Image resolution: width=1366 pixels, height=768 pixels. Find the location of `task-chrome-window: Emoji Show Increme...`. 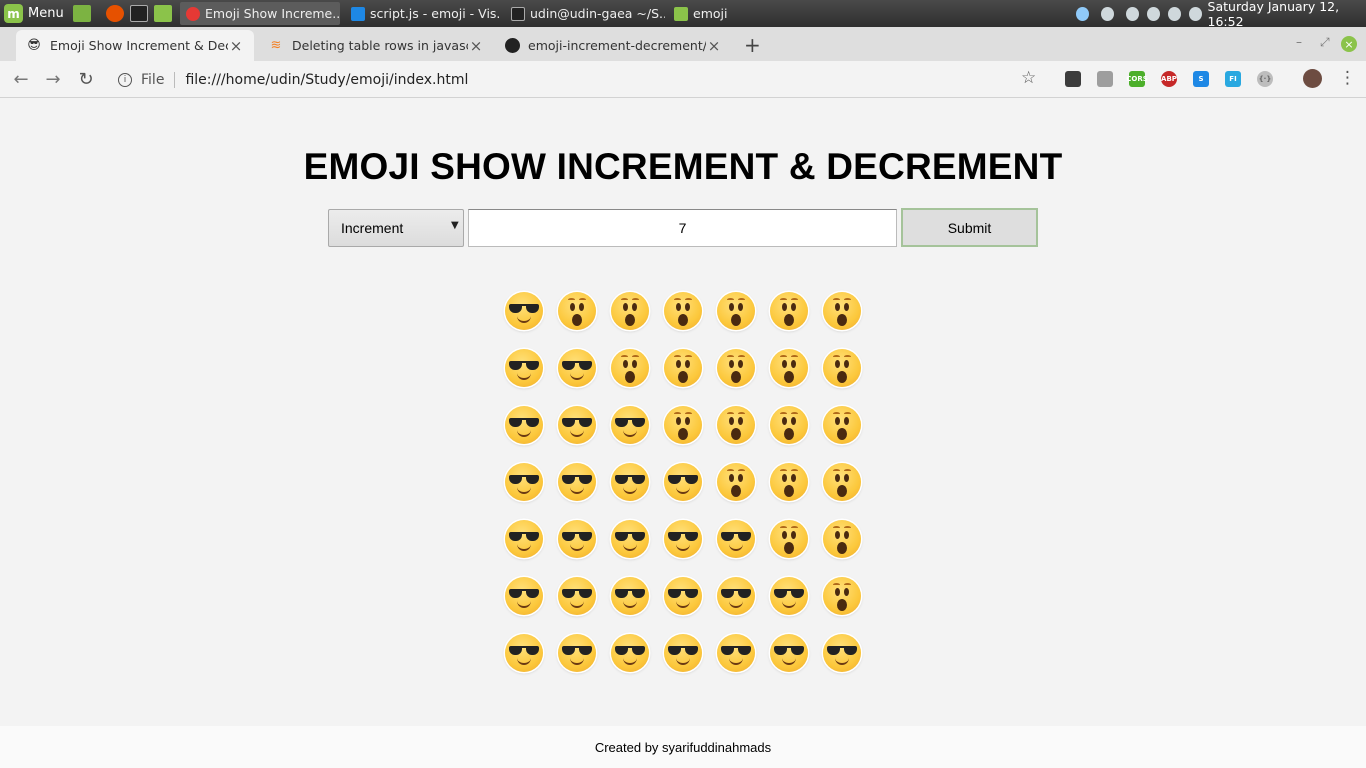

task-chrome-window: Emoji Show Increme... is located at coordinates (260, 13).